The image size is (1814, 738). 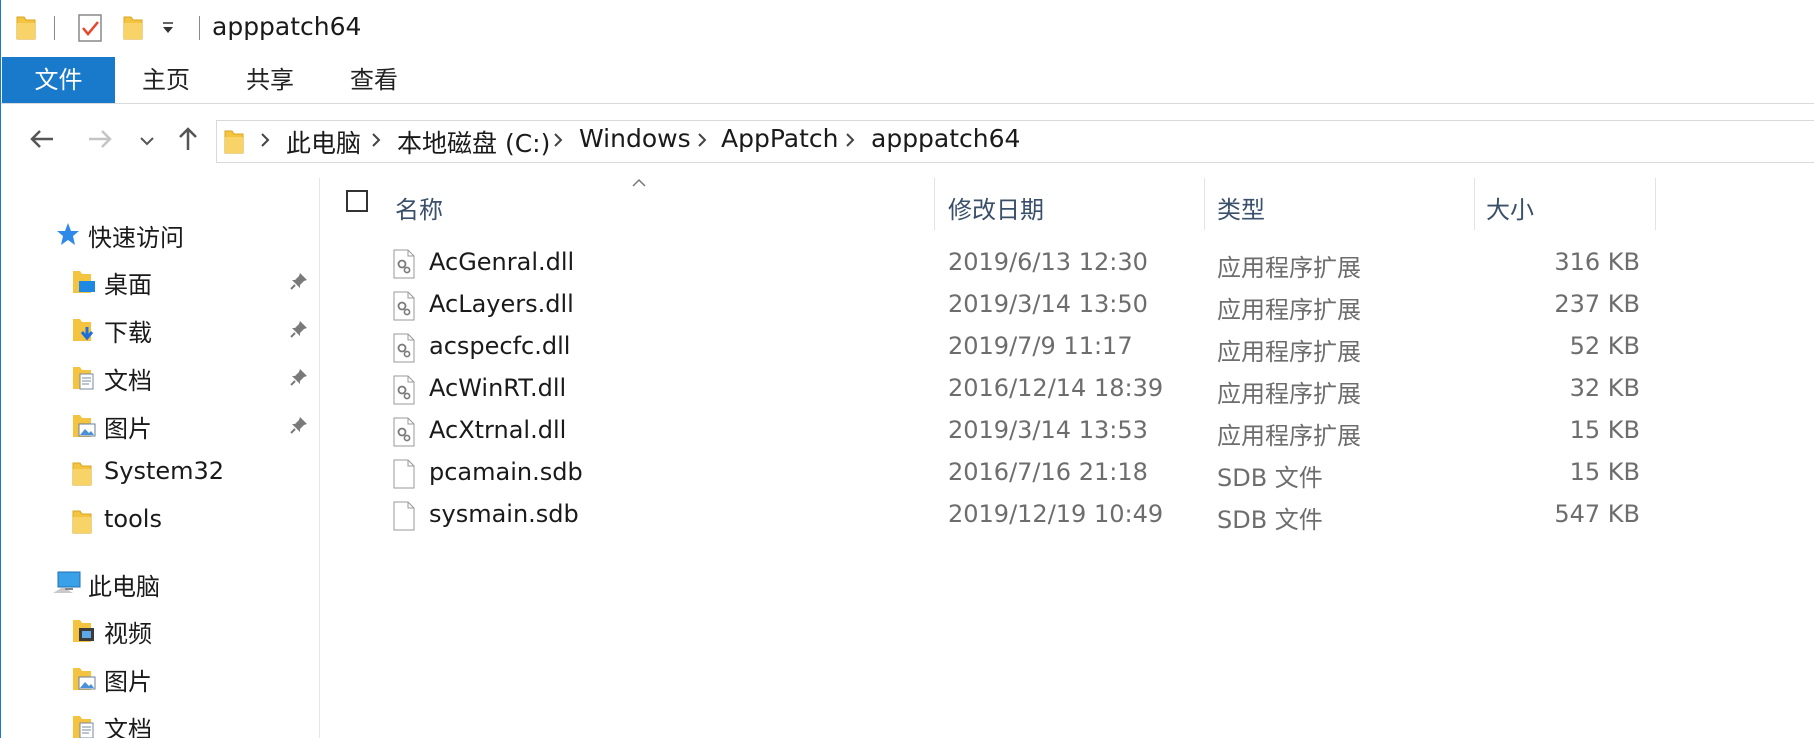 I want to click on folder-icon, so click(x=82, y=523).